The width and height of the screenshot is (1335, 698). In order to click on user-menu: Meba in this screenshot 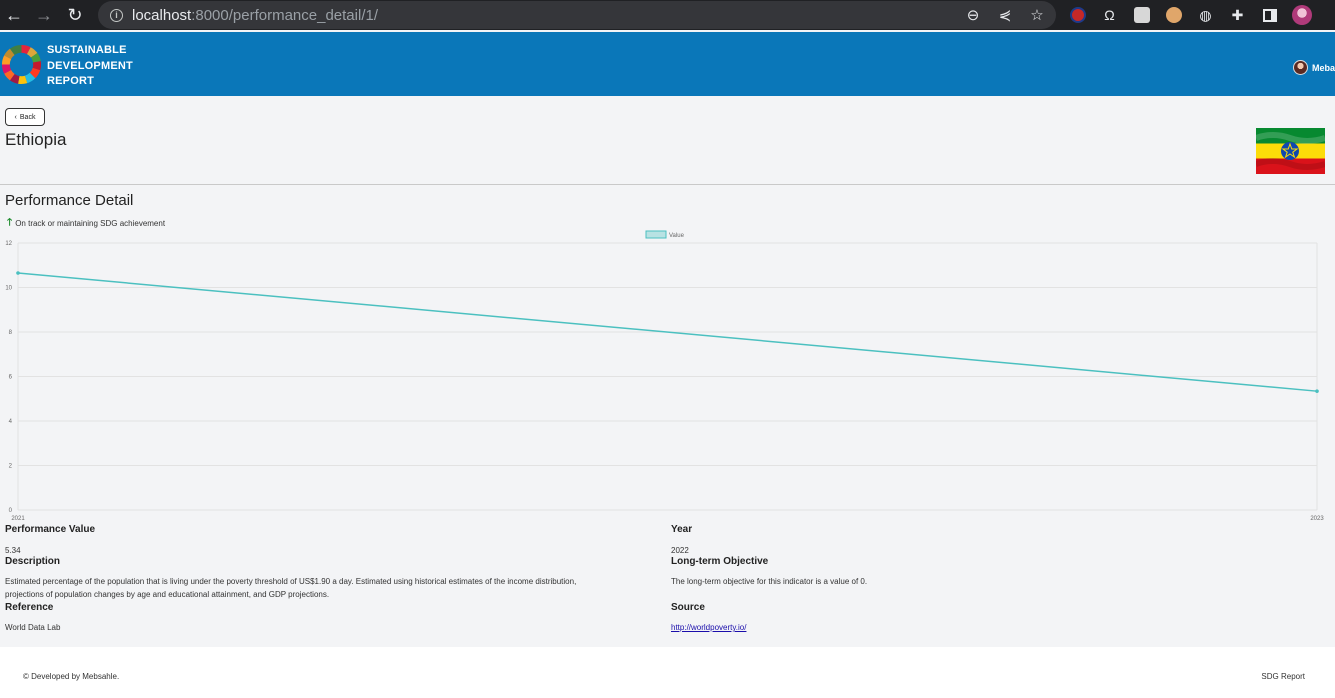, I will do `click(1313, 67)`.